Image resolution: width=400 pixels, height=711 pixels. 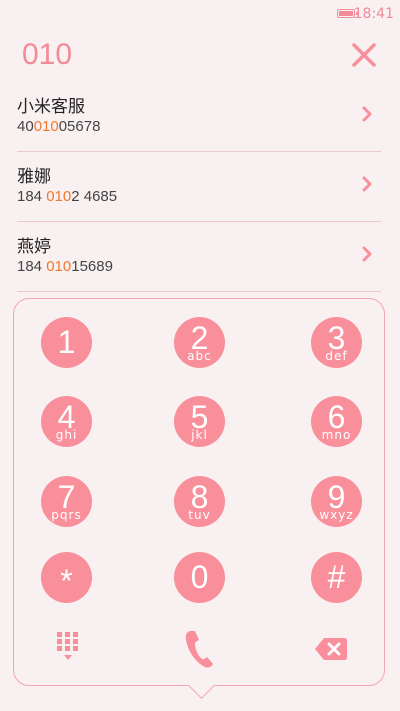 I want to click on key-9: 9 wxyz, so click(x=336, y=501).